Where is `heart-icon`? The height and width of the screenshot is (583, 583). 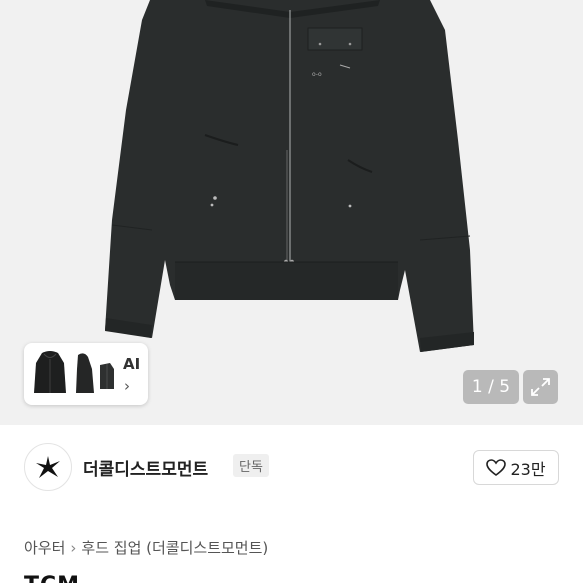 heart-icon is located at coordinates (496, 467).